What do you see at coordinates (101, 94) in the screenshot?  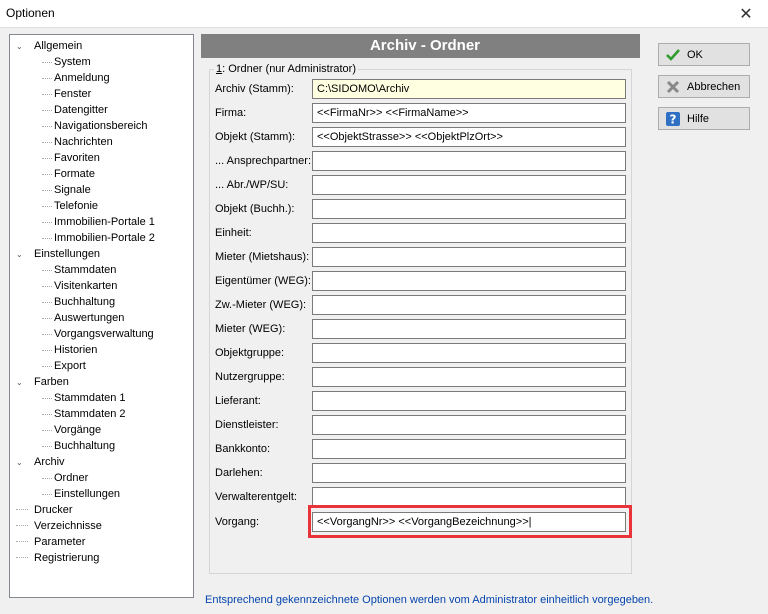 I see `tree-item: Fenster` at bounding box center [101, 94].